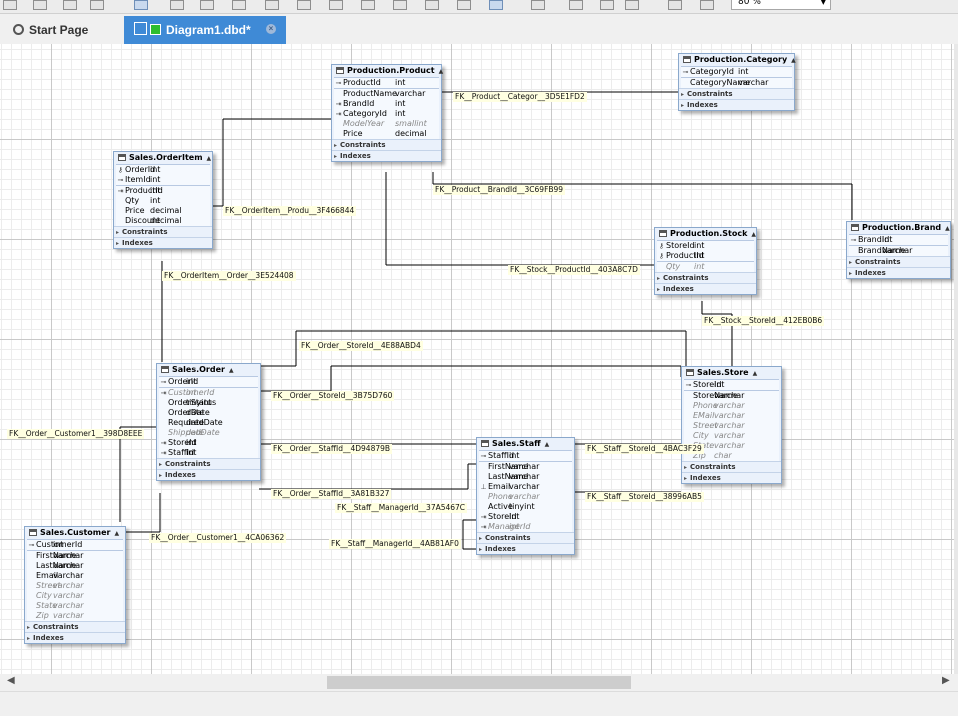  Describe the element at coordinates (218, 538) in the screenshot. I see `fk-label: FK__Order__Customer1__4CA06362` at that location.